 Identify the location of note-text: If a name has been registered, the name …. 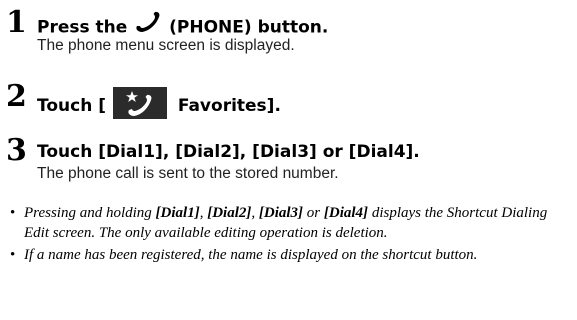
(251, 255).